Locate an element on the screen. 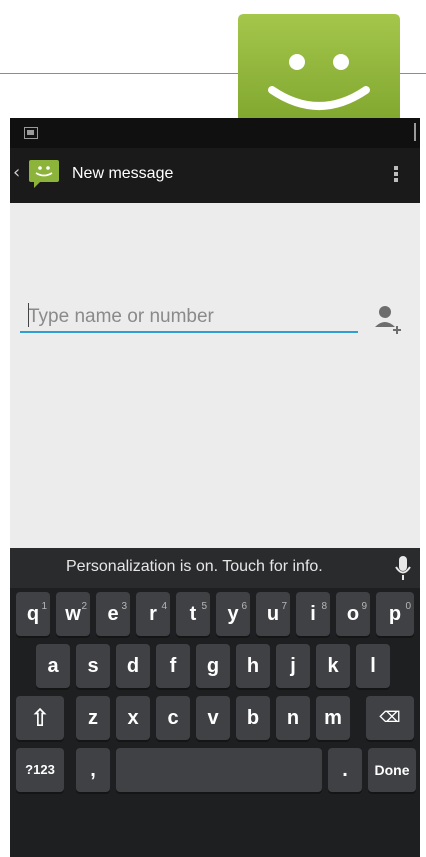 The image size is (426, 857). key-i: i8 is located at coordinates (313, 614).